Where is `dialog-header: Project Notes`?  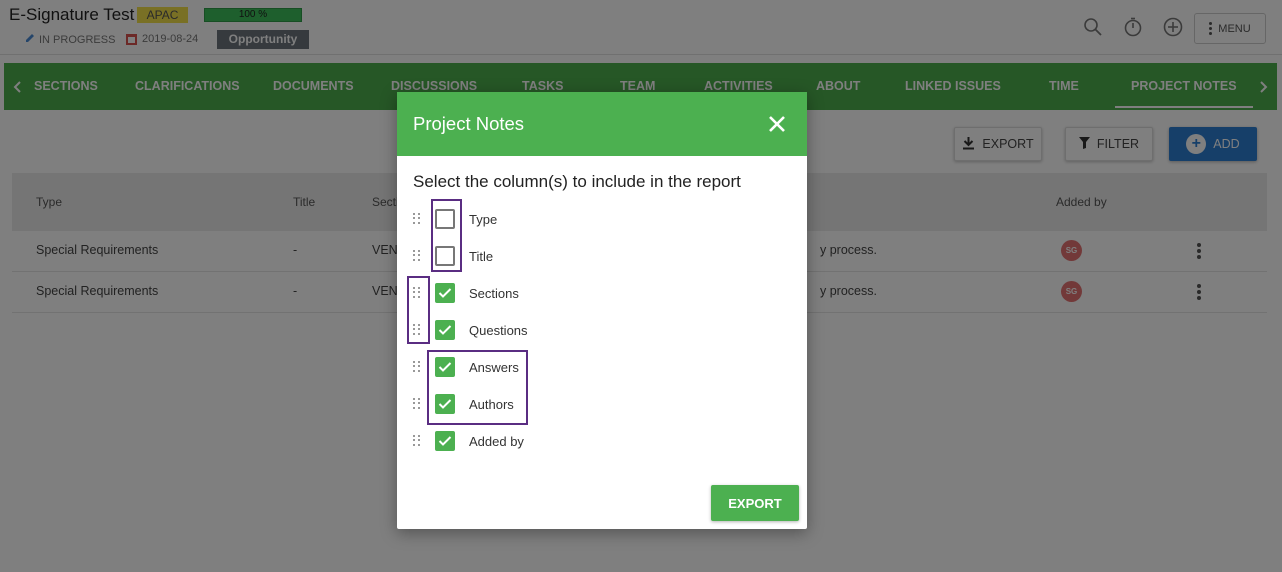
dialog-header: Project Notes is located at coordinates (602, 124).